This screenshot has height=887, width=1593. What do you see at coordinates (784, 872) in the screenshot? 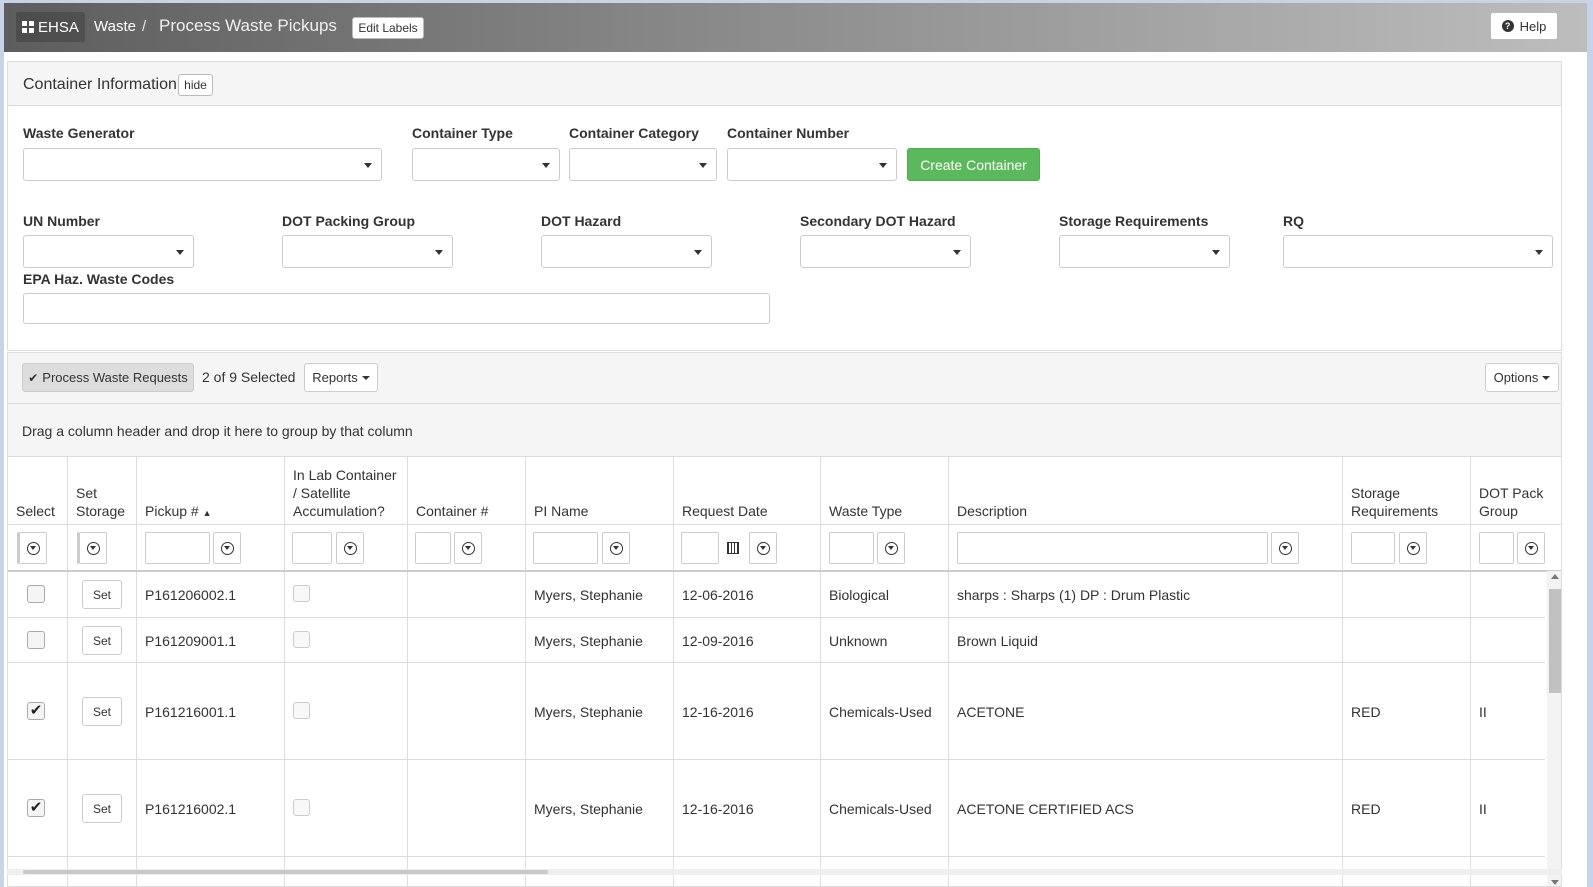
I see `grid-horizontal-scrollbar` at bounding box center [784, 872].